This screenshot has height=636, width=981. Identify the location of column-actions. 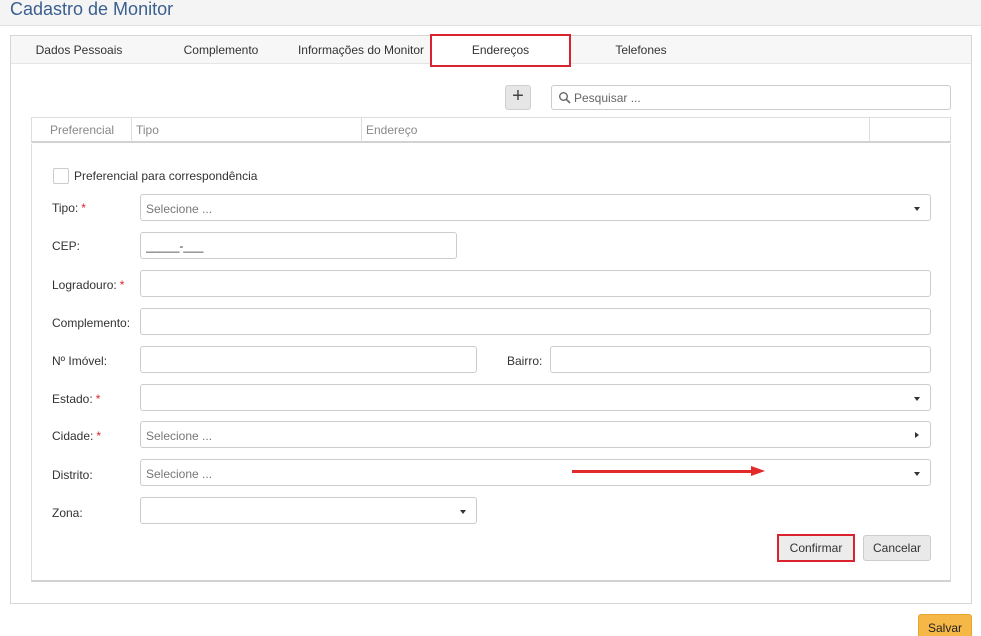
(910, 130).